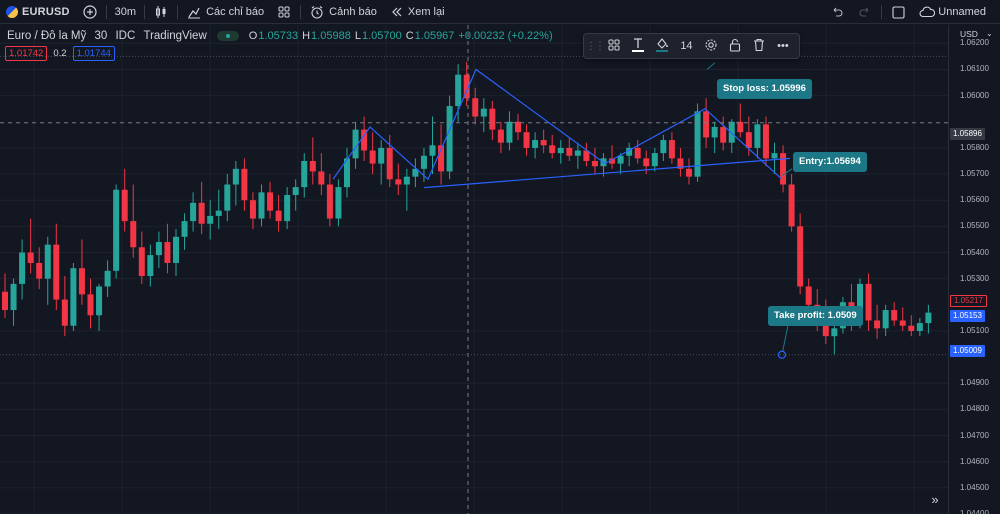  Describe the element at coordinates (989, 33) in the screenshot. I see `currency-dropdown-icon: ⌄` at that location.